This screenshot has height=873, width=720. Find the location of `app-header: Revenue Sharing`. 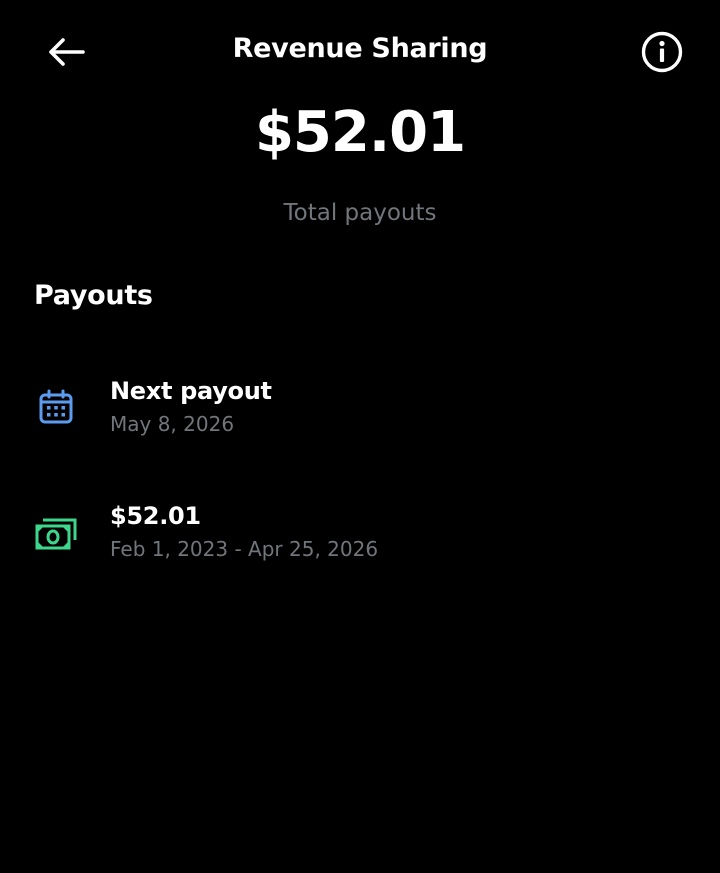

app-header: Revenue Sharing is located at coordinates (360, 52).